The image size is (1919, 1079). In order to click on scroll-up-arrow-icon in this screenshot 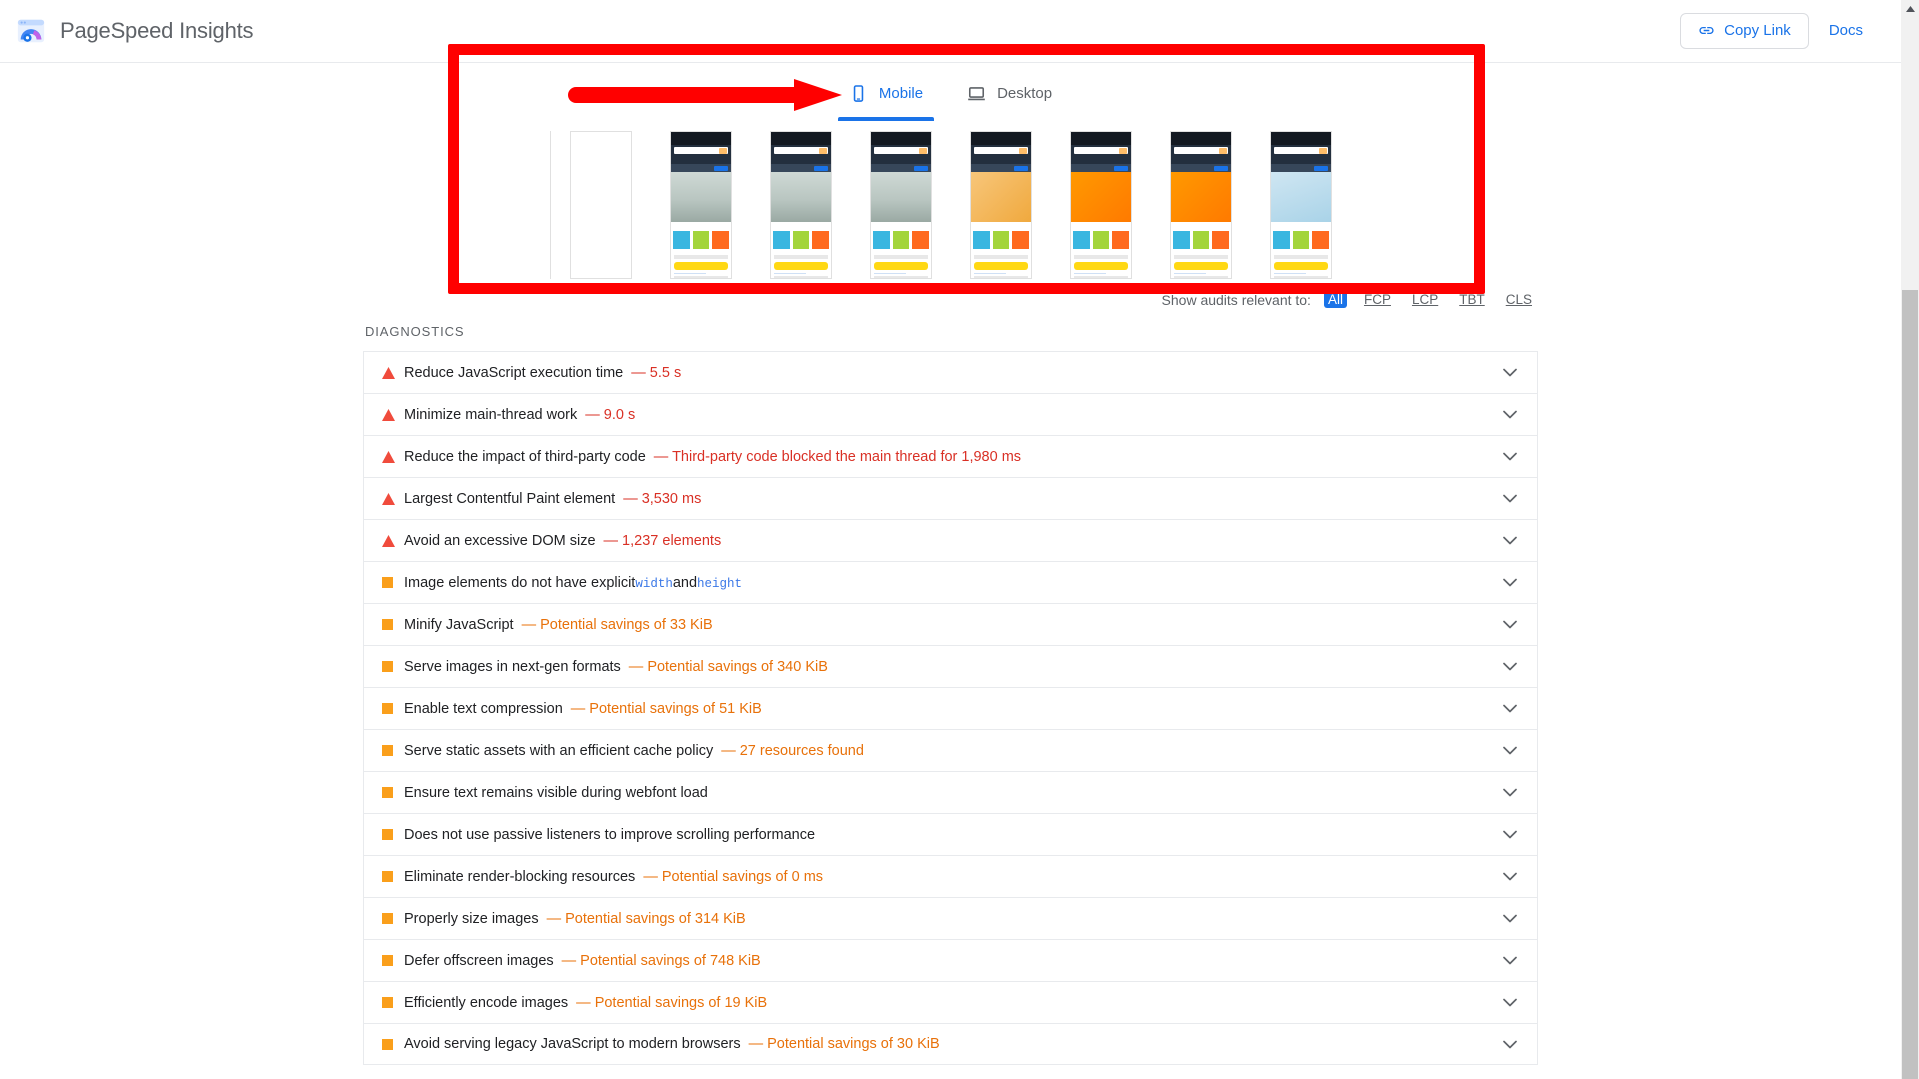, I will do `click(1910, 9)`.